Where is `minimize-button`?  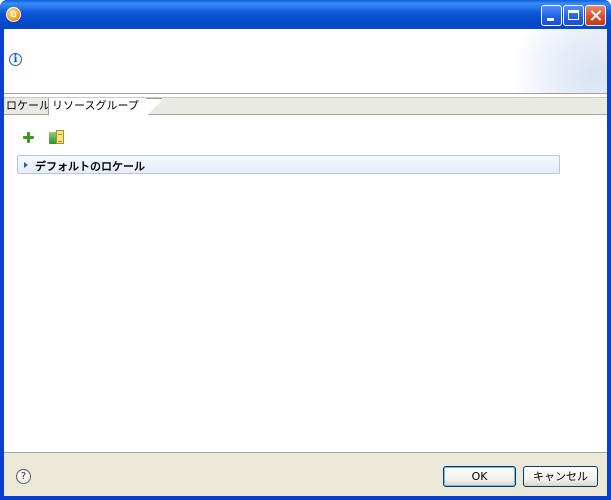
minimize-button is located at coordinates (551, 15).